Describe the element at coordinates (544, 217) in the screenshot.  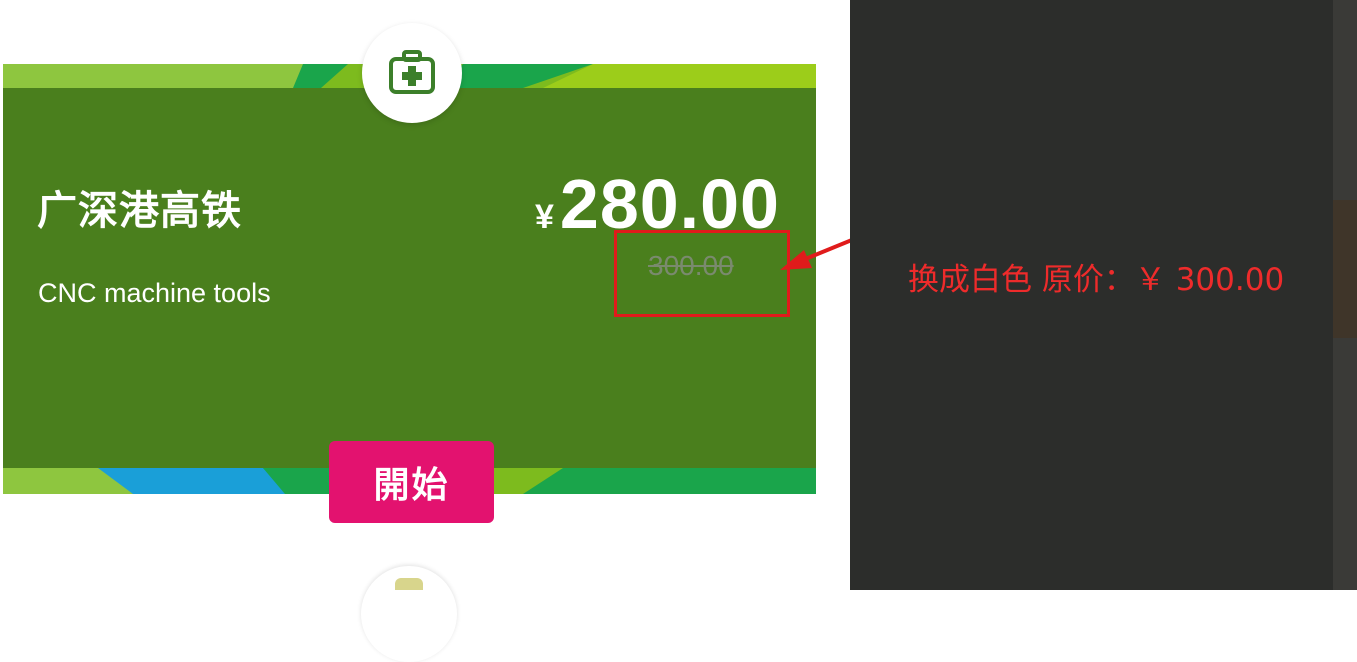
I see `price-currency-symbol: ¥` at that location.